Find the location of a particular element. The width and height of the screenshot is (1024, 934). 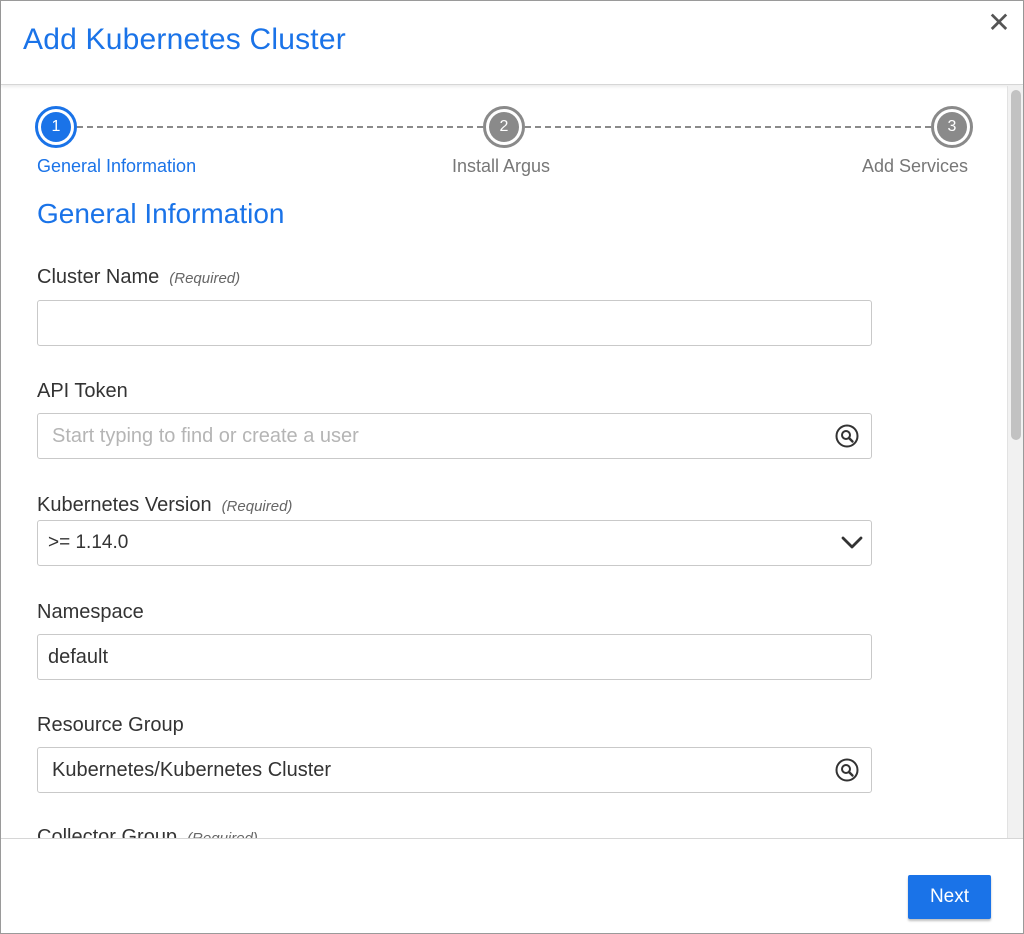

cluster-name-input is located at coordinates (454, 323).